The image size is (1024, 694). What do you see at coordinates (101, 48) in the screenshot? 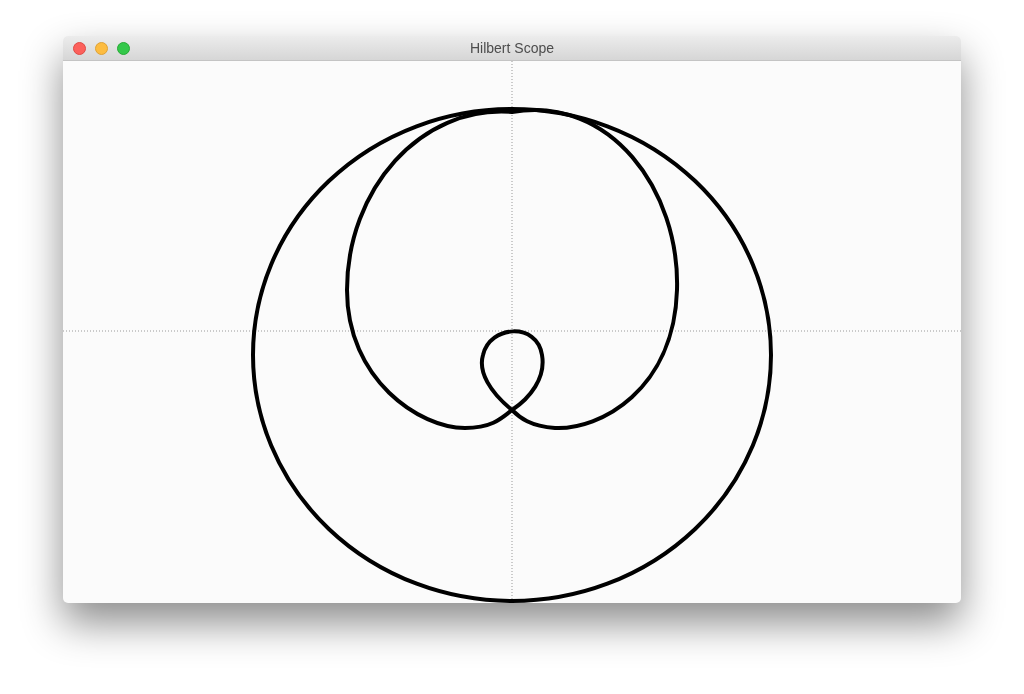
I see `minimize-button` at bounding box center [101, 48].